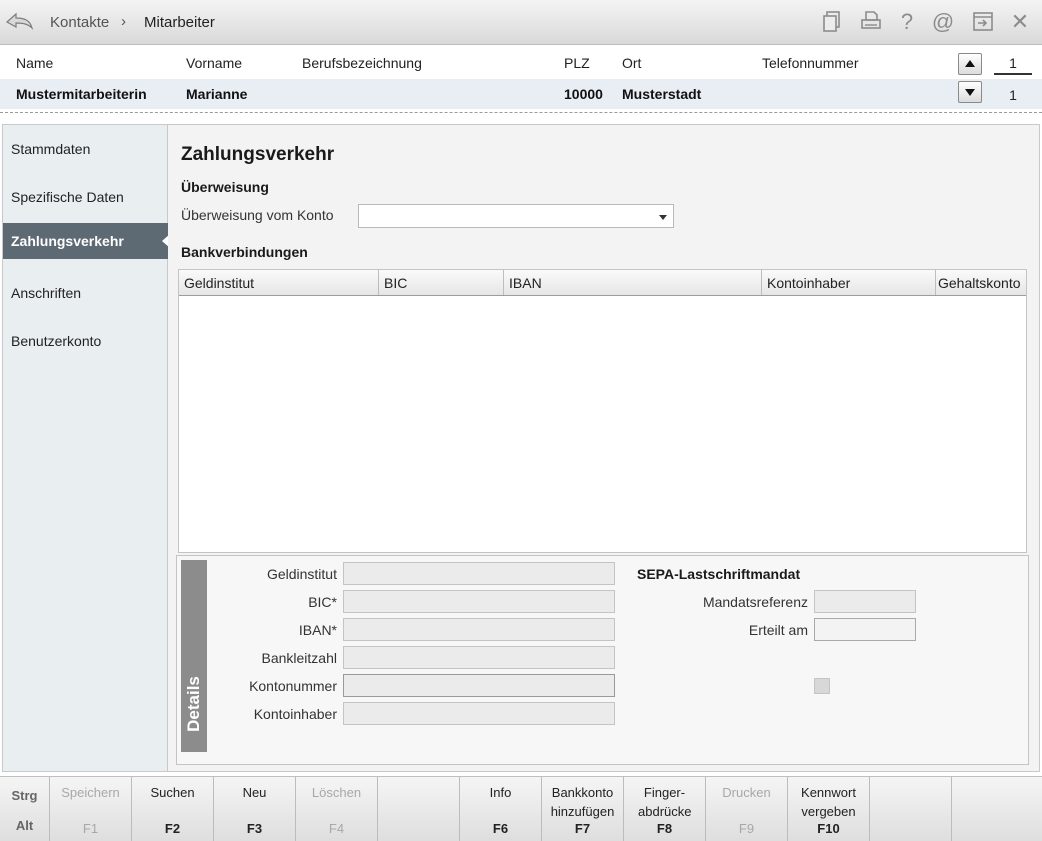 The image size is (1042, 841). Describe the element at coordinates (336, 828) in the screenshot. I see `fkey-shortcut: F4` at that location.